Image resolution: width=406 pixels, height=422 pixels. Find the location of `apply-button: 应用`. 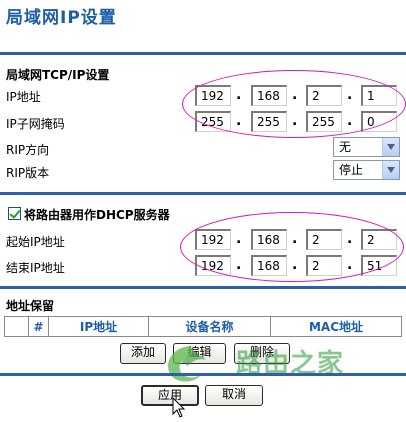

apply-button: 应用 is located at coordinates (170, 395).